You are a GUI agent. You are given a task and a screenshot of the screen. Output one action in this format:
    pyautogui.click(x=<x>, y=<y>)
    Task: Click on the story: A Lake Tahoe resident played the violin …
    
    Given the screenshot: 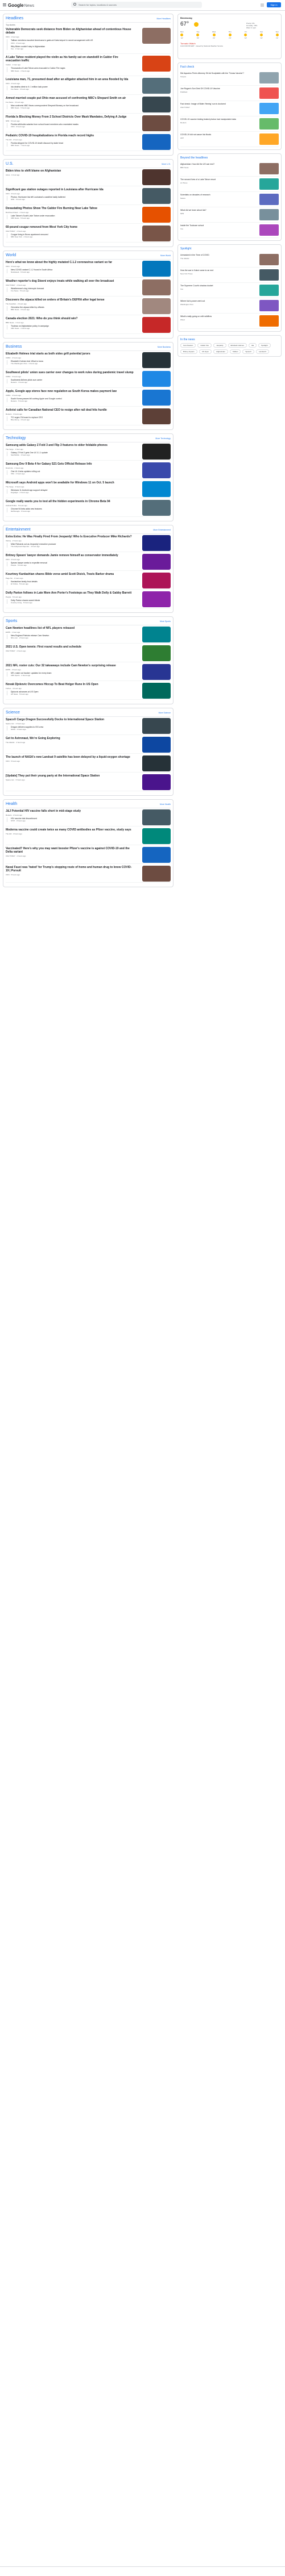 What is the action you would take?
    pyautogui.click(x=88, y=66)
    